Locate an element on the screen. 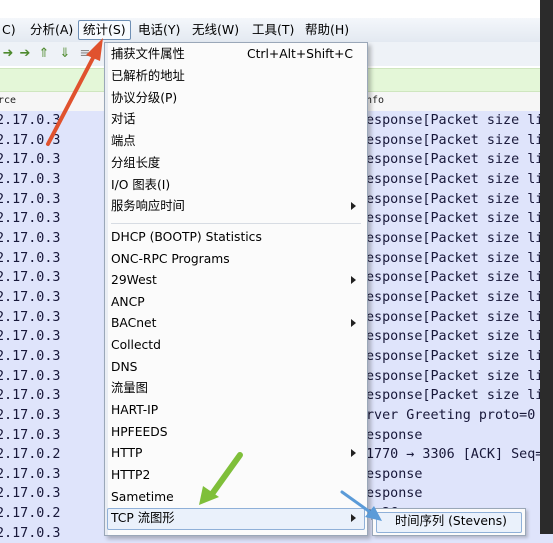 This screenshot has height=543, width=553. menu-item-packet-lengths: 分组长度 is located at coordinates (135, 163).